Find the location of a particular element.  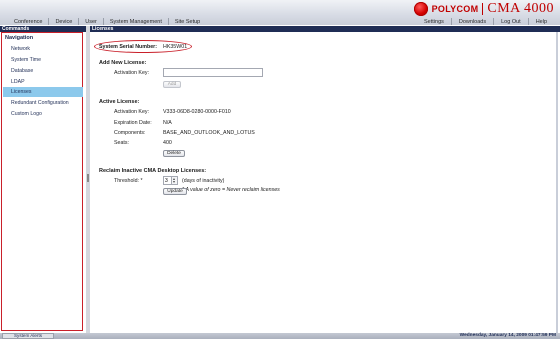

serial-label: System Serial Number: is located at coordinates (128, 47).